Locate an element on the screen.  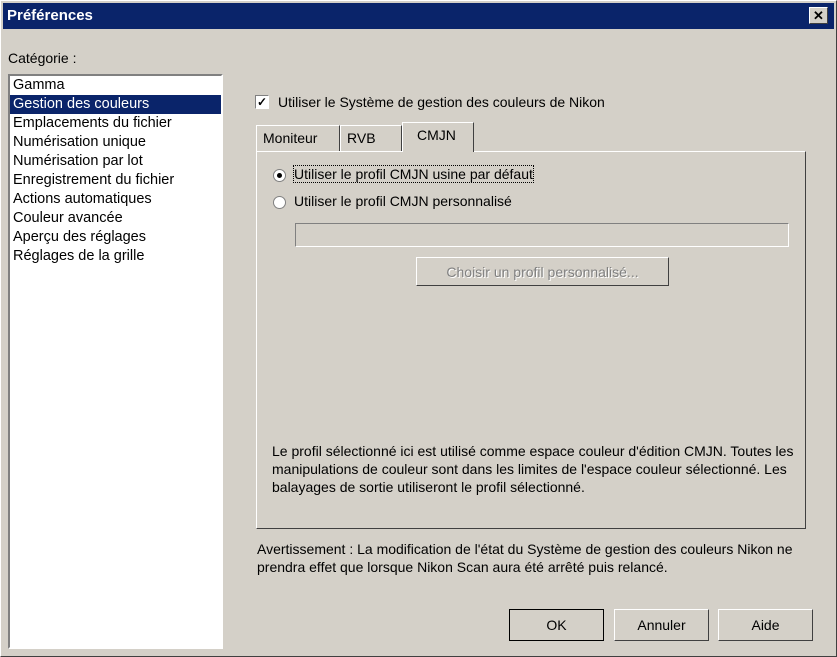
close-icon: ✕ is located at coordinates (818, 15).